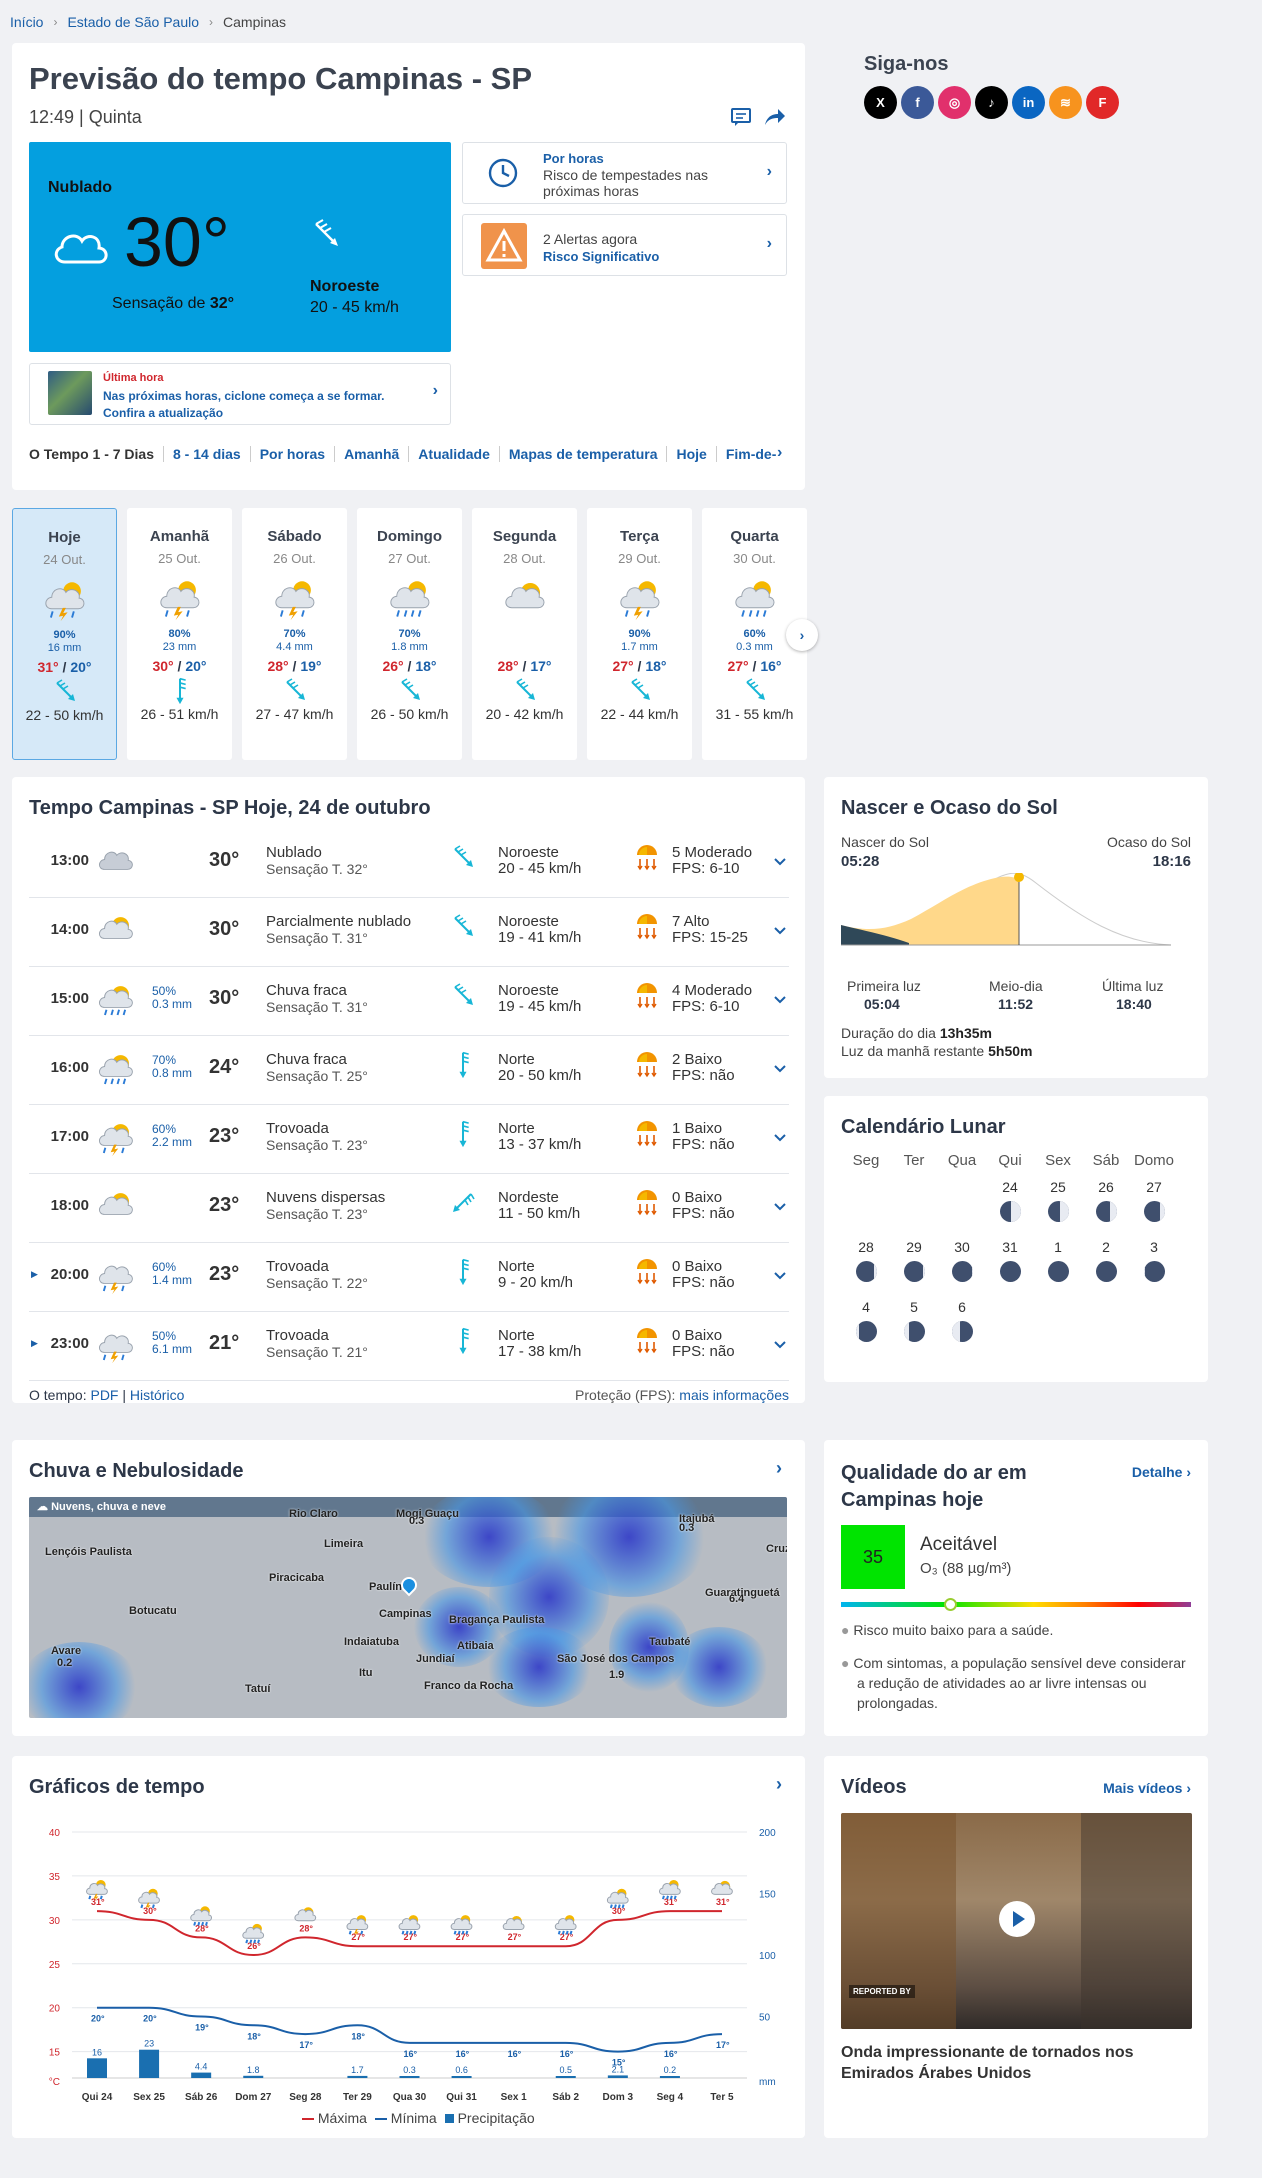 The height and width of the screenshot is (2178, 1262). I want to click on breadcrumb-home: Início, so click(26, 22).